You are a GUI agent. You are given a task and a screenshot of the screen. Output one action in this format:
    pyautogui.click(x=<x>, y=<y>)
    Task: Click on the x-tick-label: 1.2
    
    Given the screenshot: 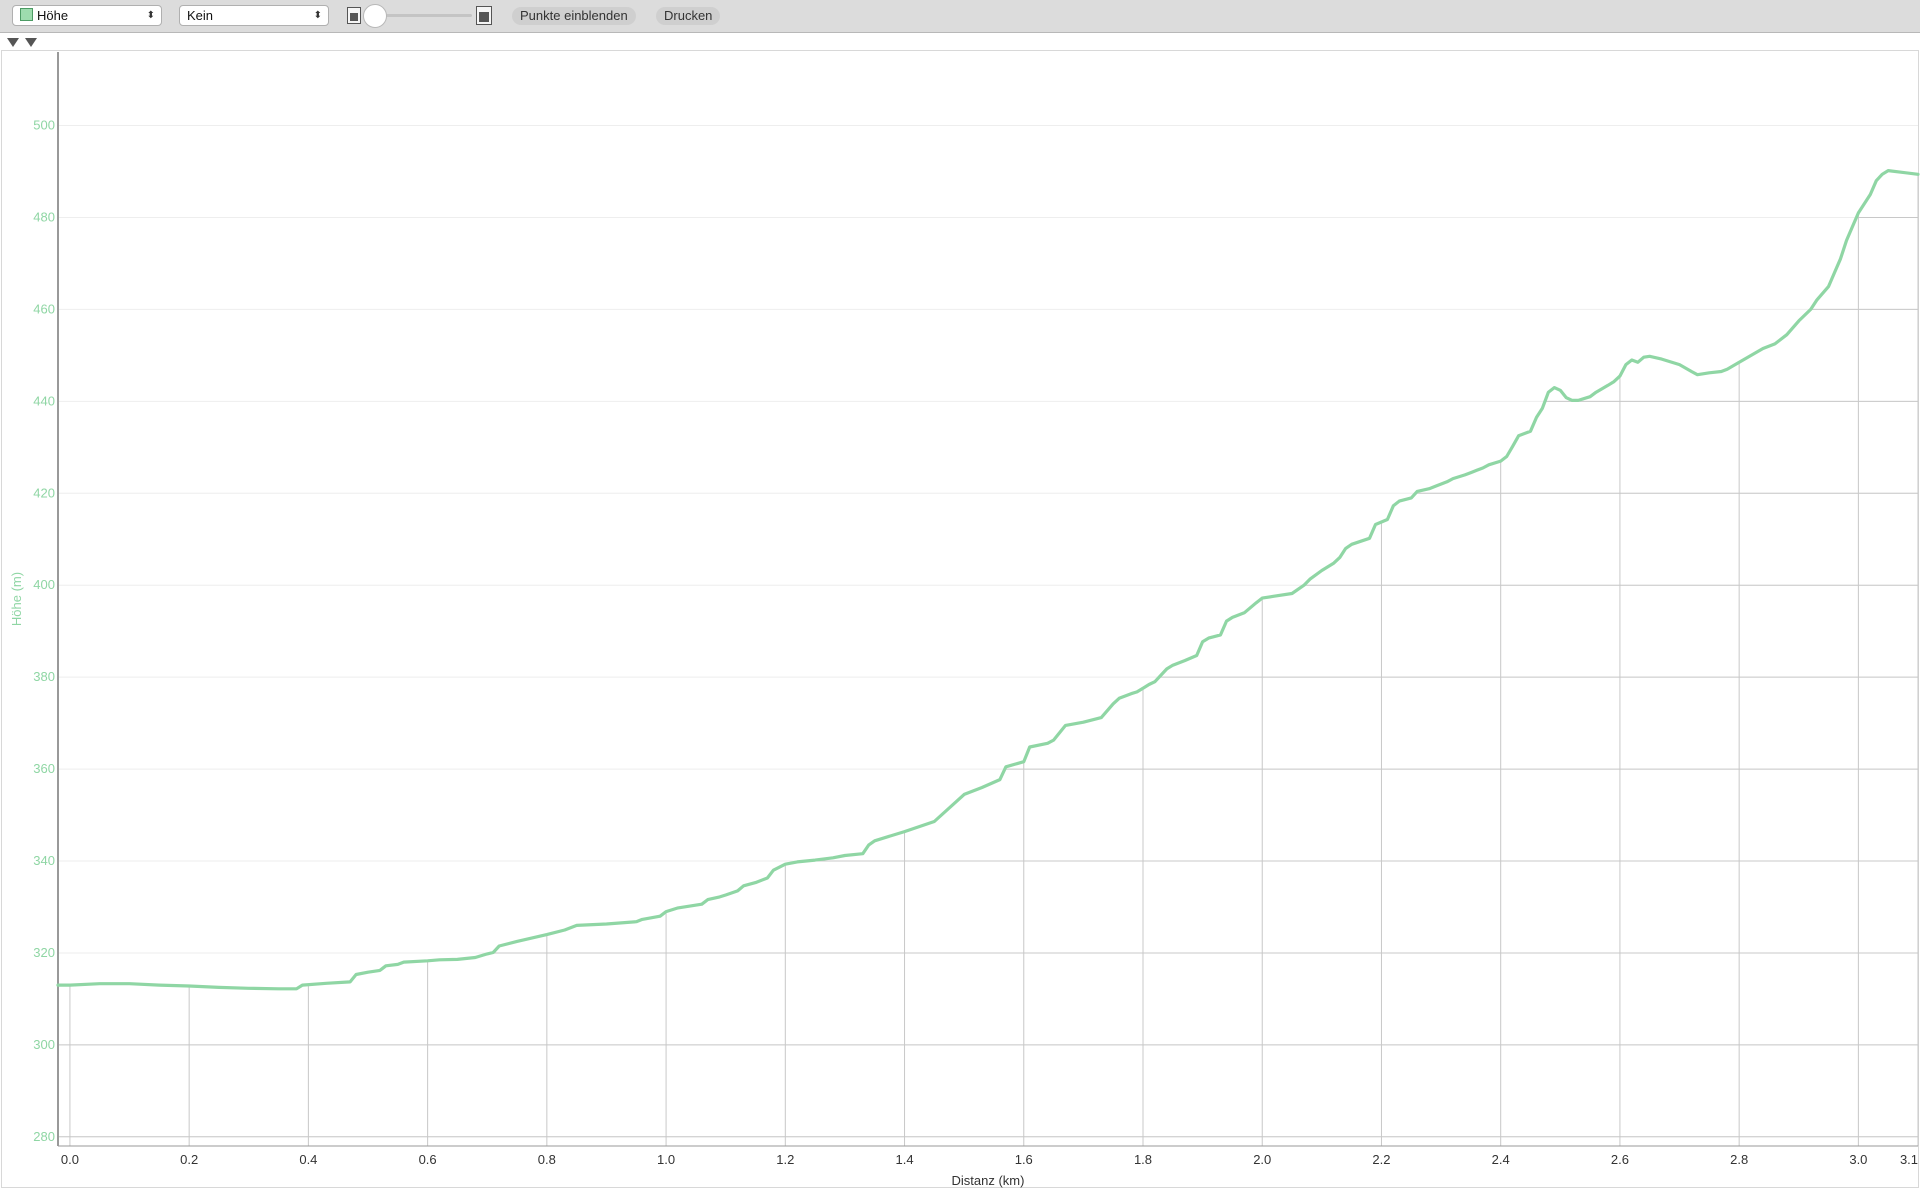 What is the action you would take?
    pyautogui.click(x=785, y=1159)
    